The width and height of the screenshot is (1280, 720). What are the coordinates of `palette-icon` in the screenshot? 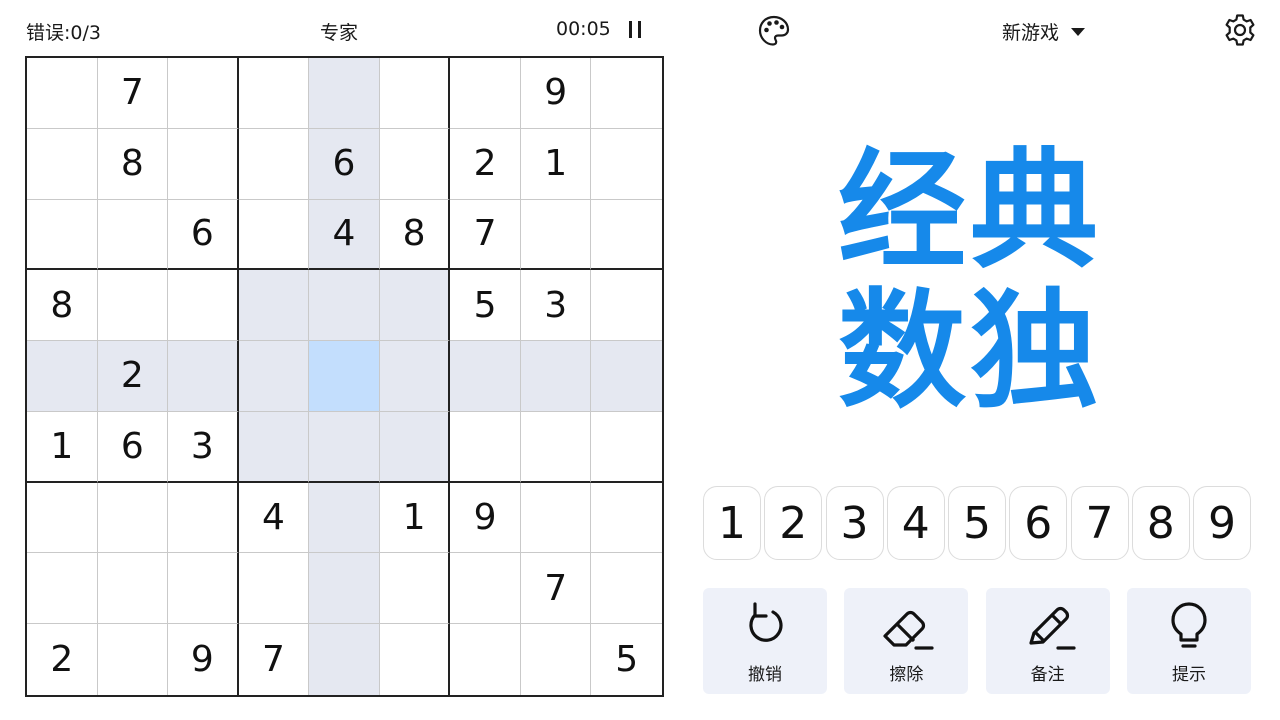 It's located at (774, 31).